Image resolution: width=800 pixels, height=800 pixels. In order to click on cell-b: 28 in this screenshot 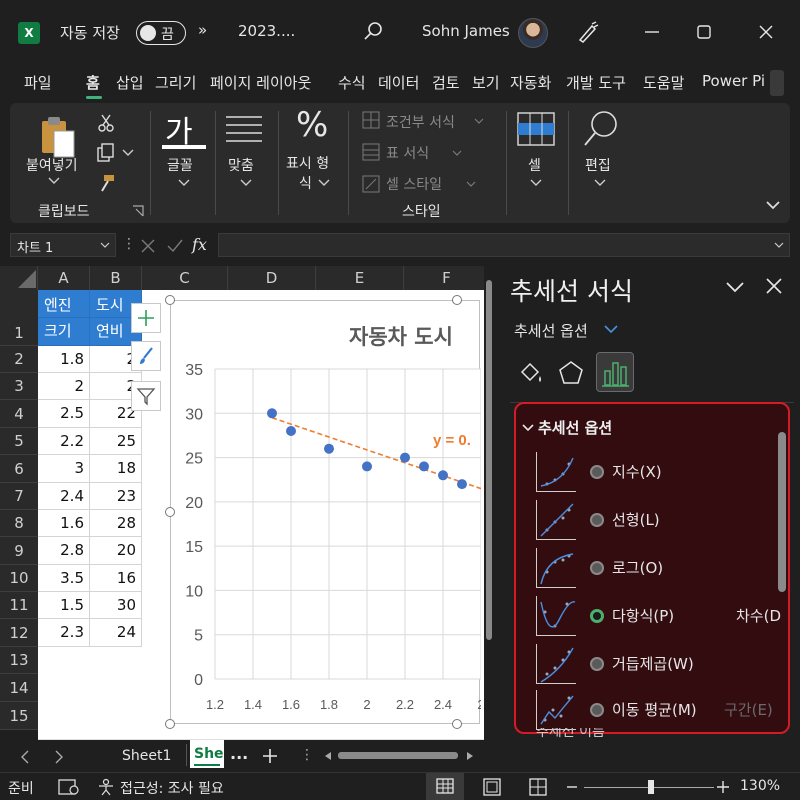, I will do `click(116, 523)`.